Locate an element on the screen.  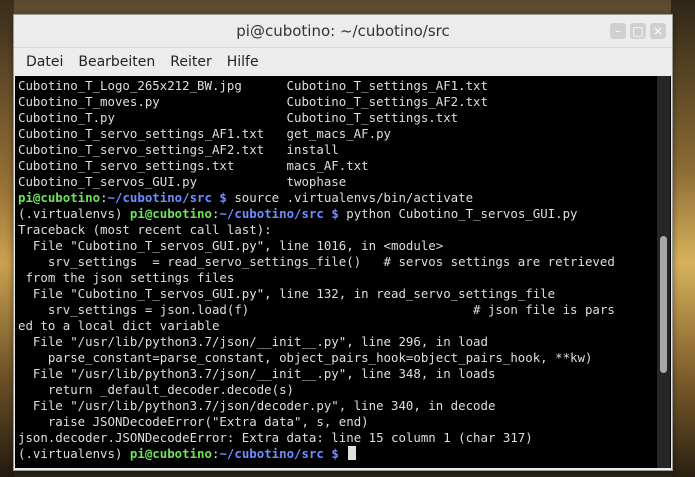
close-icon: × is located at coordinates (658, 31).